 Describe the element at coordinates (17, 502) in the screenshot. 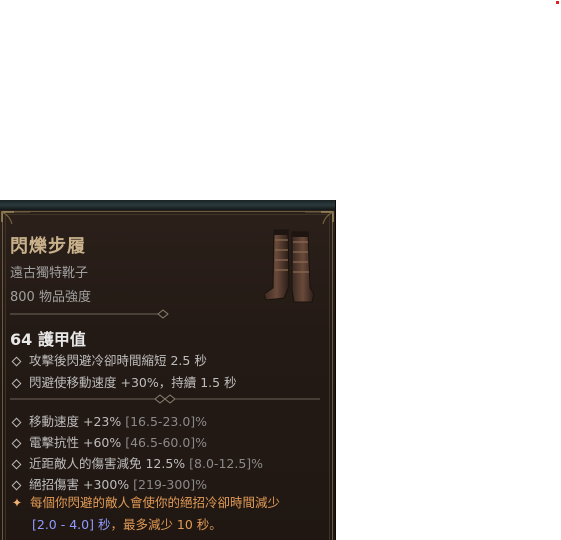

I see `star-icon: ✦` at that location.